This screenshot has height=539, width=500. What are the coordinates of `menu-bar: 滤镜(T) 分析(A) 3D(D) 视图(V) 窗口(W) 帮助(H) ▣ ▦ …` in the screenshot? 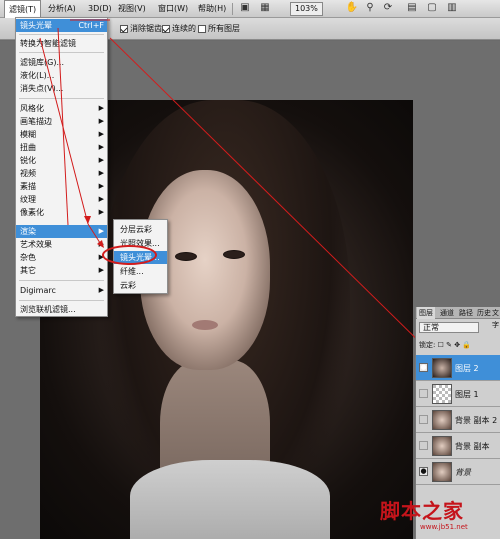 It's located at (250, 9).